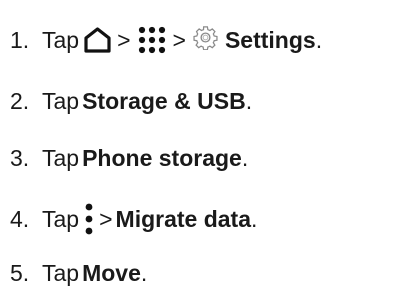 Image resolution: width=412 pixels, height=300 pixels. I want to click on migrate-data-label: Migrate data, so click(183, 218).